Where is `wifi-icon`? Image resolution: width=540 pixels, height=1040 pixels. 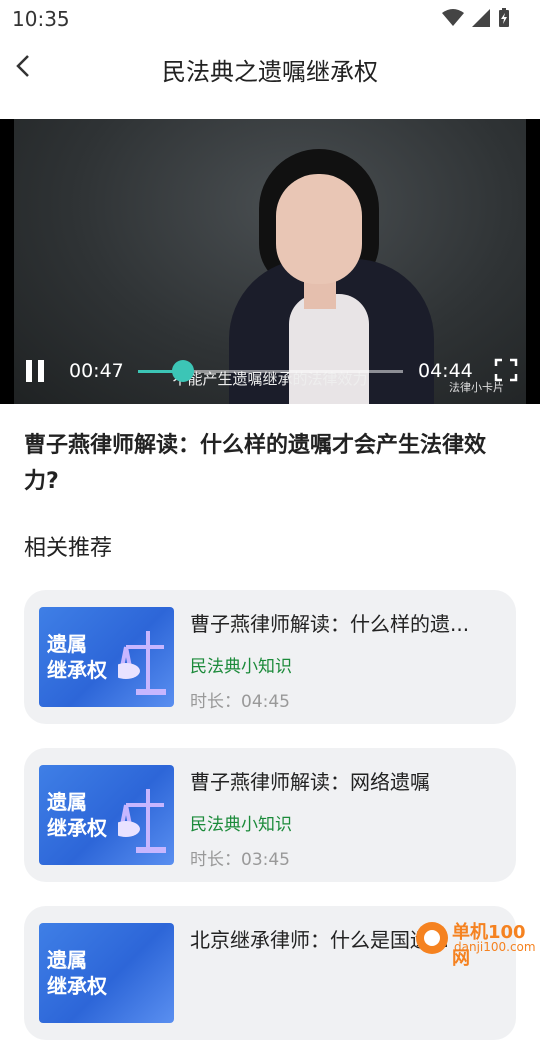 wifi-icon is located at coordinates (453, 17).